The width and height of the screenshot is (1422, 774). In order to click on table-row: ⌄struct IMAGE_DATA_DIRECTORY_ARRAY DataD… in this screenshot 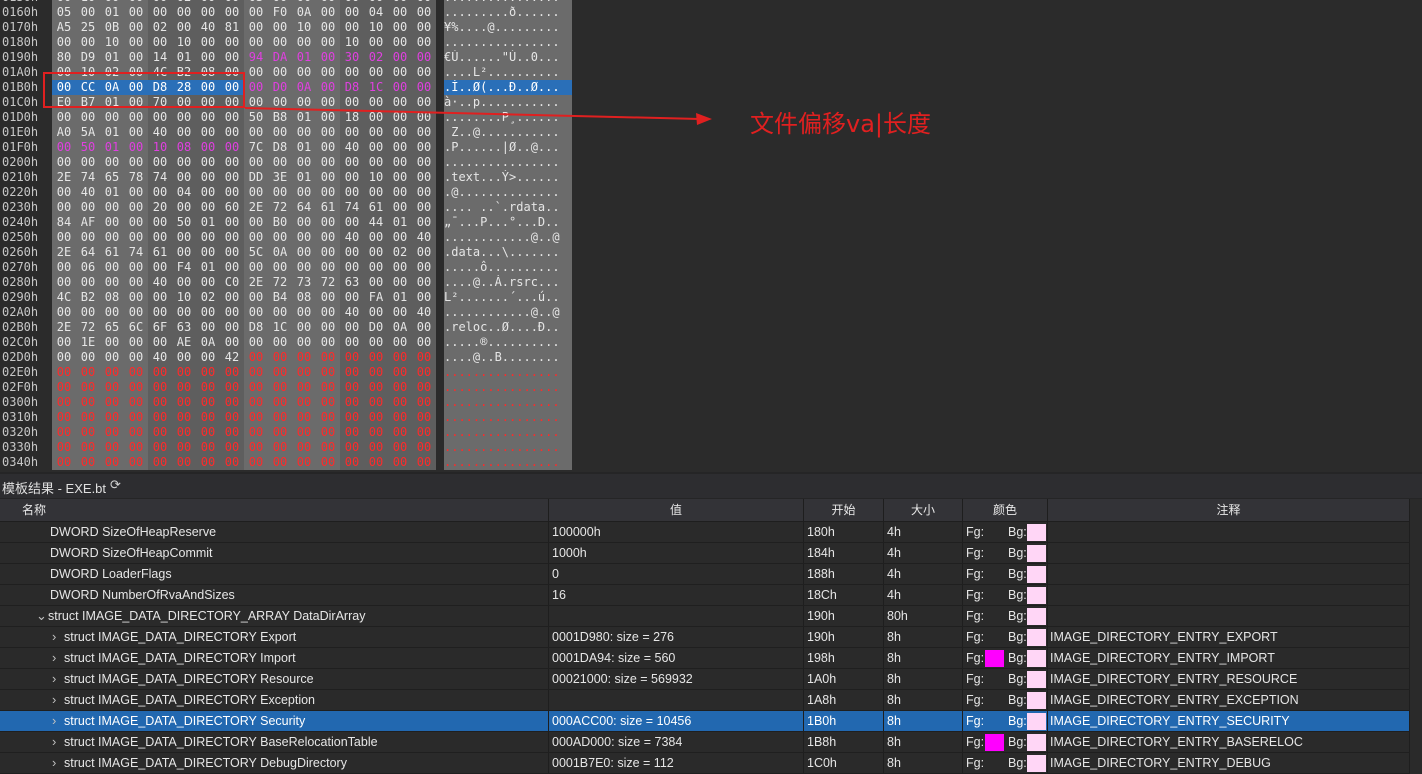, I will do `click(705, 616)`.